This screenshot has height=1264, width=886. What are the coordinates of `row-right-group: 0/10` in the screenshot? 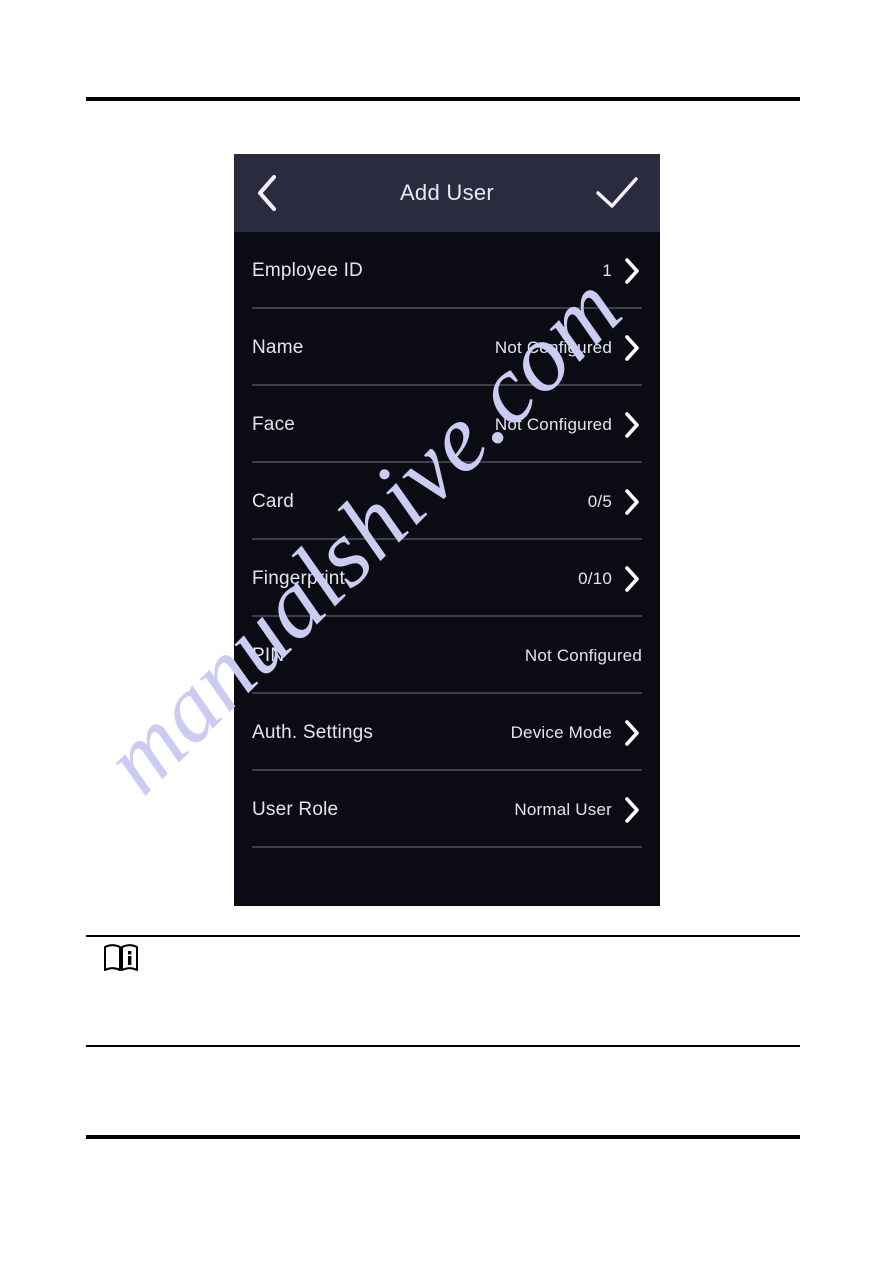 It's located at (610, 579).